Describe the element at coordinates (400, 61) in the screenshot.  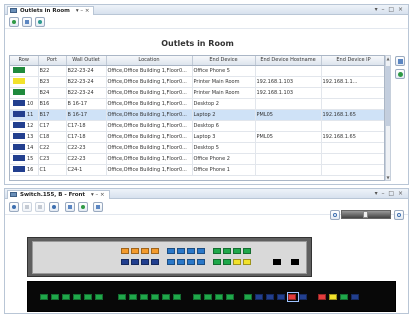
I see `details-button` at that location.